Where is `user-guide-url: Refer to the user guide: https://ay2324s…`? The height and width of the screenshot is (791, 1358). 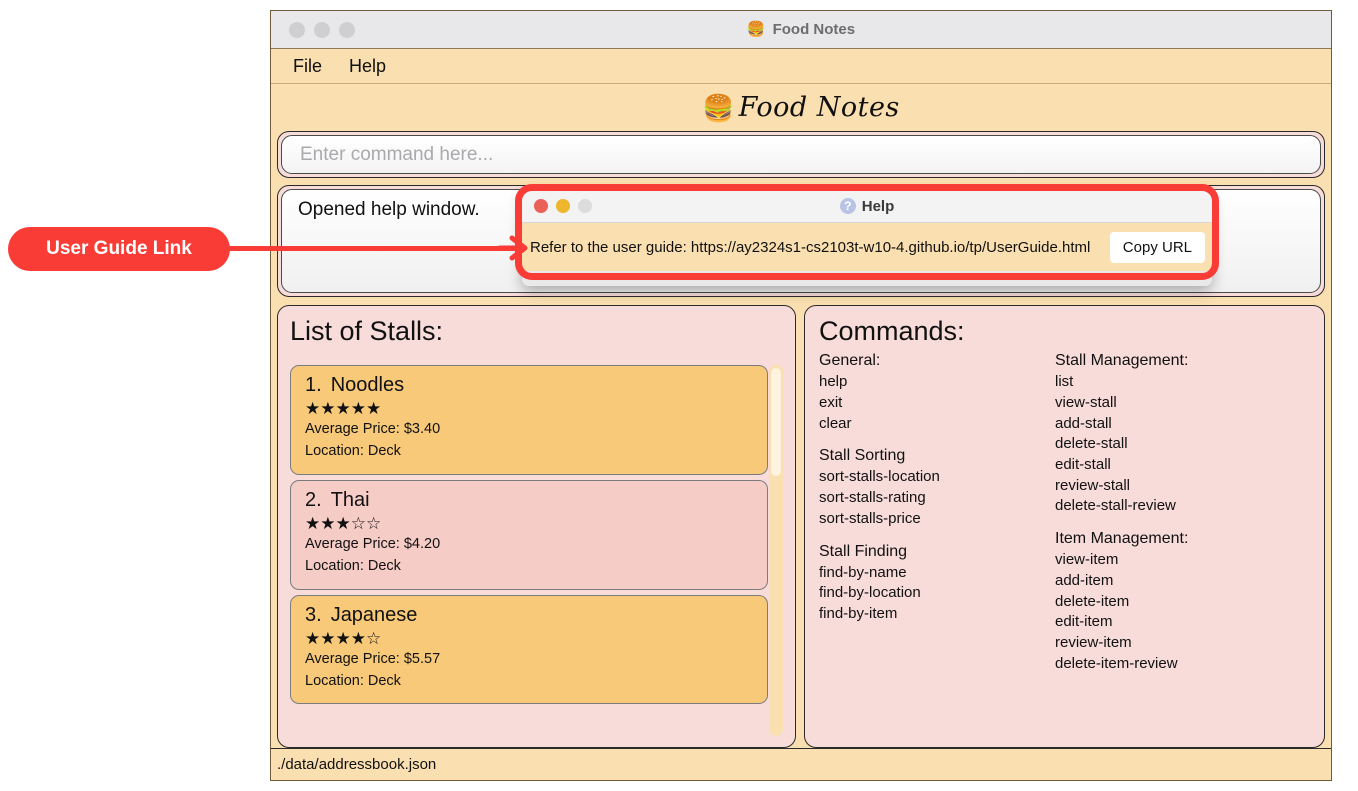
user-guide-url: Refer to the user guide: https://ay2324s… is located at coordinates (816, 247).